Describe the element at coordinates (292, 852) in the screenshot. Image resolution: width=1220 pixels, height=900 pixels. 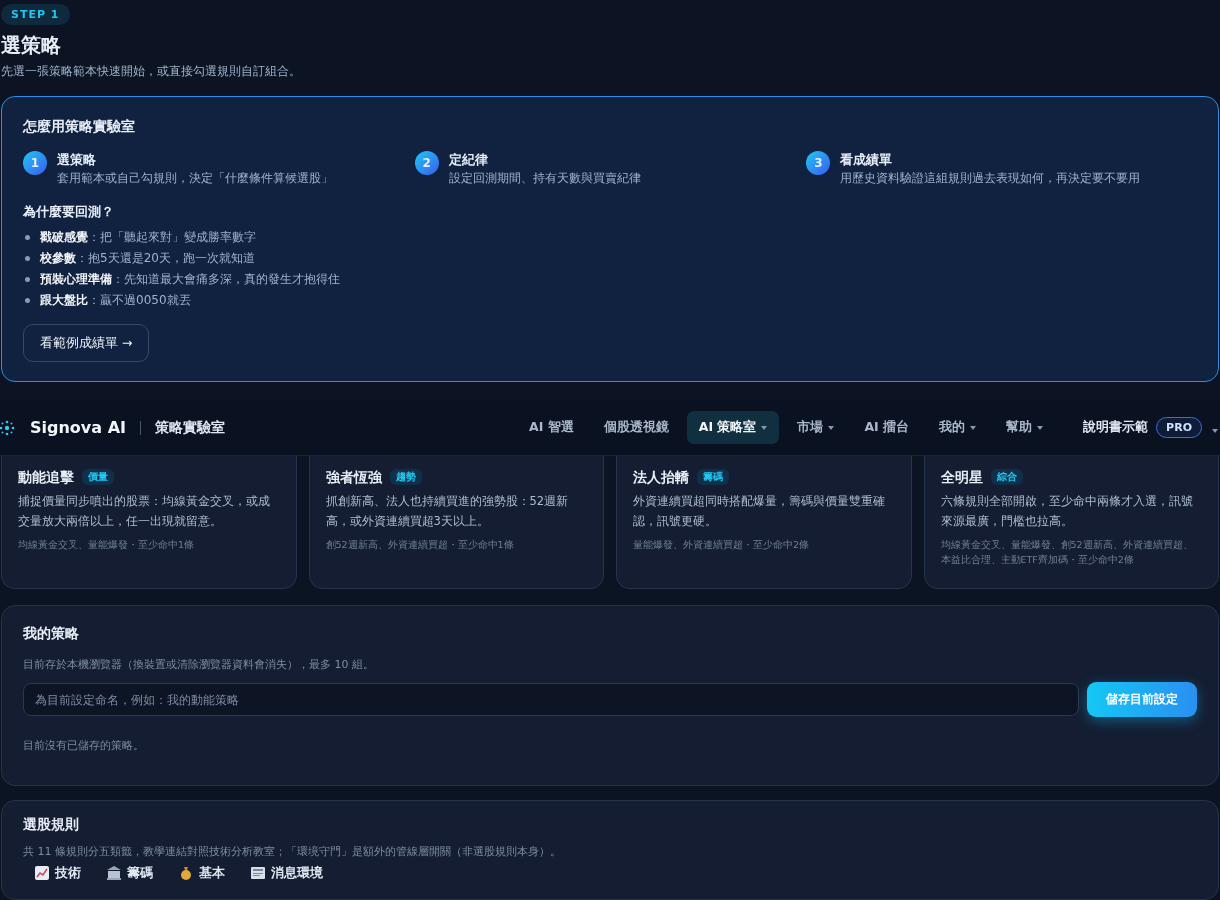
I see `section-note: 共 11 條規則分五類籤，教學連結對照技術分析教室；「環境守門」是額外的管線層開關（非選股規則本身）。` at that location.